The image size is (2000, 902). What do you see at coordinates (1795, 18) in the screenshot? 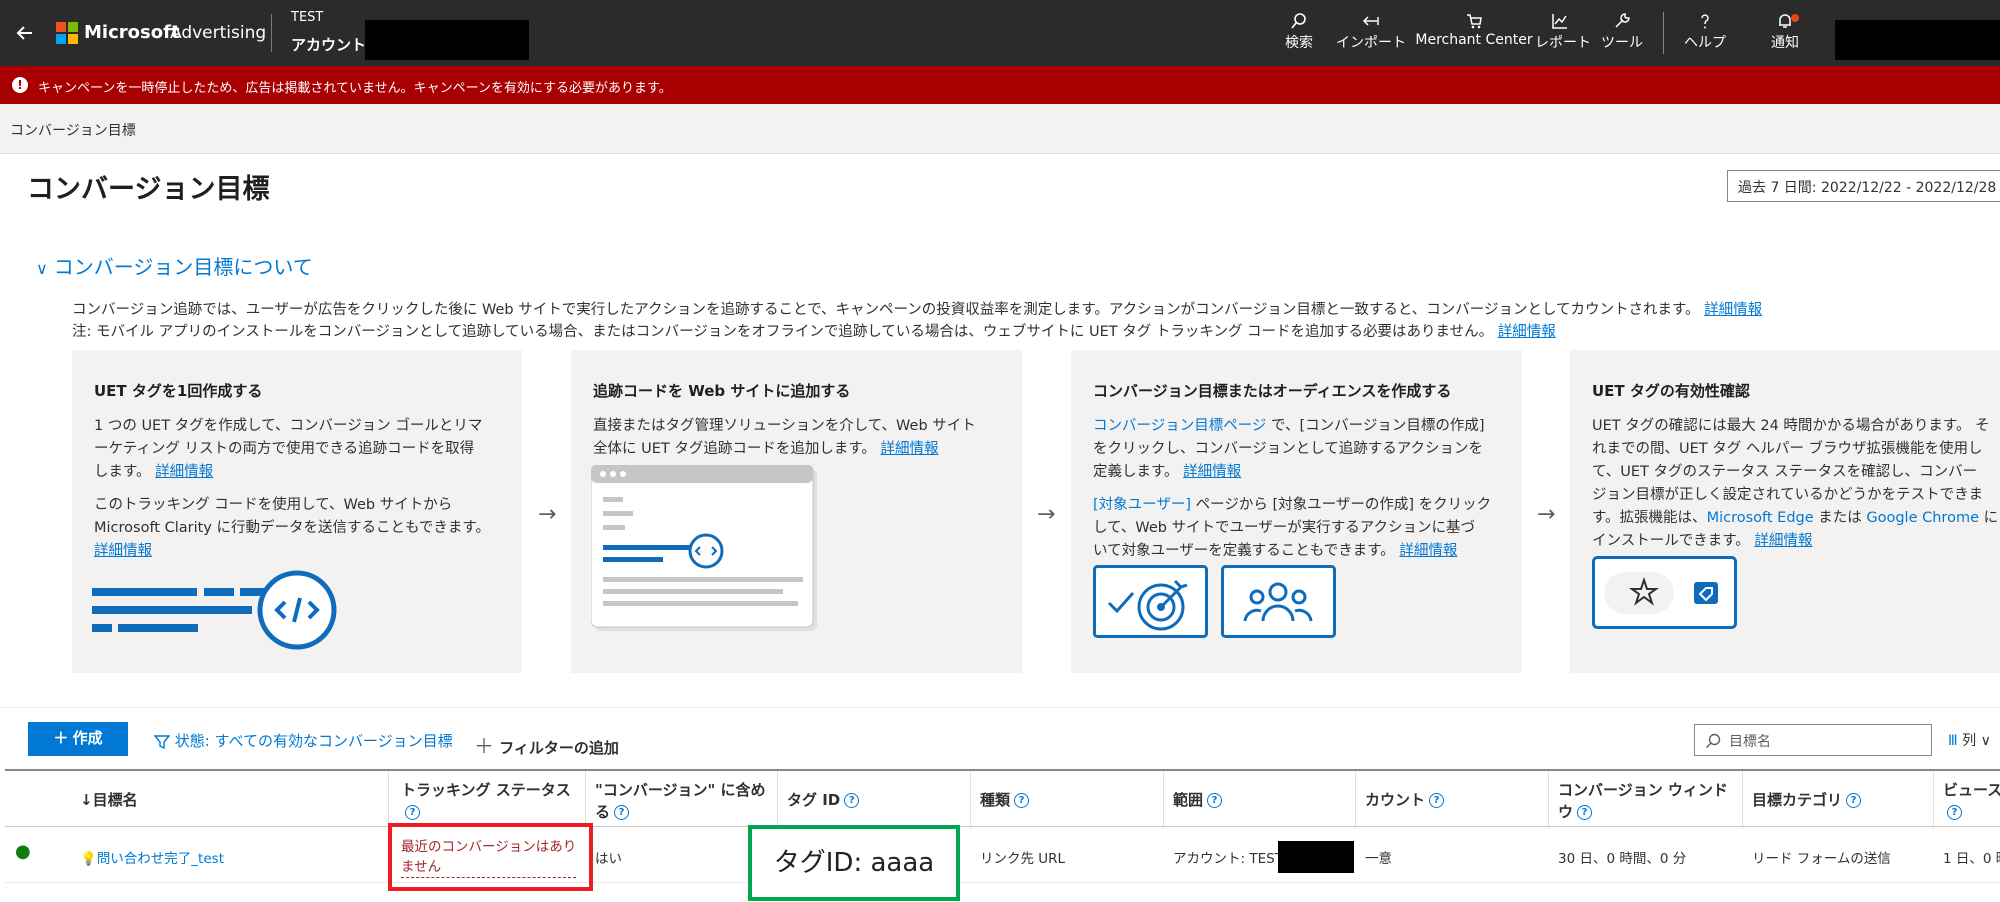
I see `notification-dot` at bounding box center [1795, 18].